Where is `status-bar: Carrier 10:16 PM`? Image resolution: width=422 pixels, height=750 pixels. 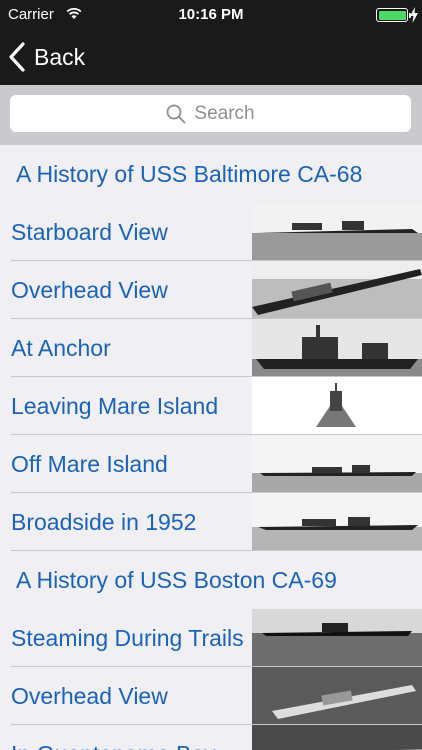 status-bar: Carrier 10:16 PM is located at coordinates (211, 15).